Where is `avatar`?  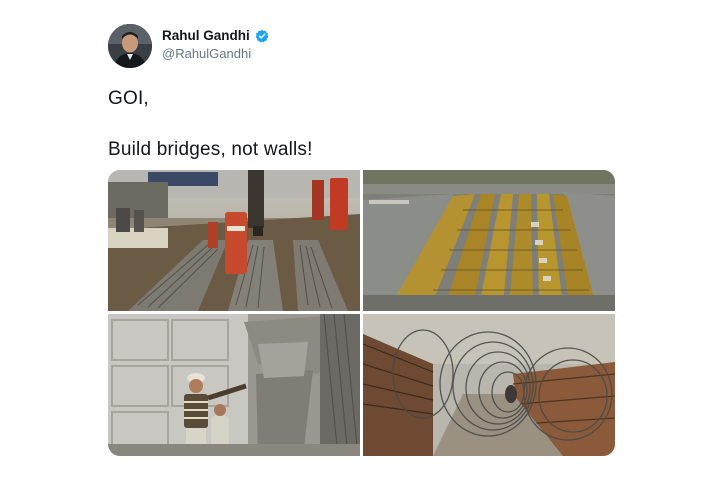 avatar is located at coordinates (130, 46).